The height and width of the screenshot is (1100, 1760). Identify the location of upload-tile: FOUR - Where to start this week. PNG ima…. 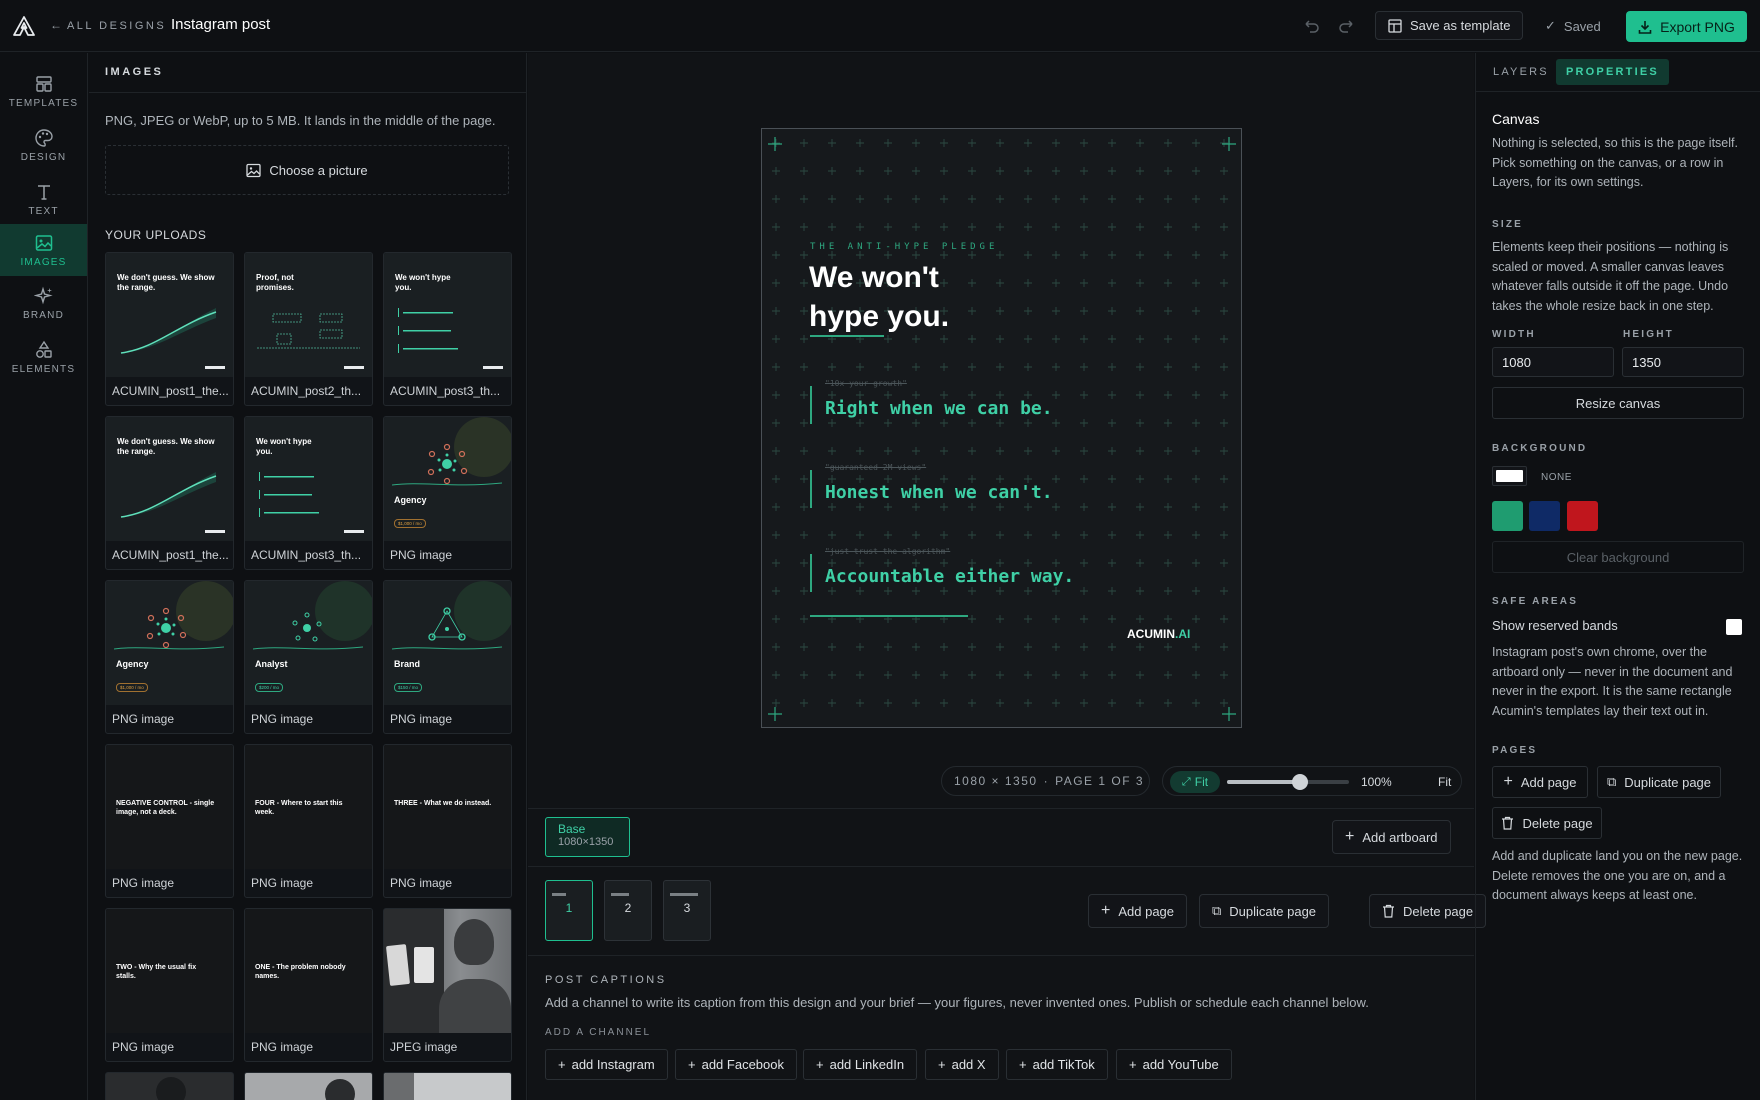
(308, 821).